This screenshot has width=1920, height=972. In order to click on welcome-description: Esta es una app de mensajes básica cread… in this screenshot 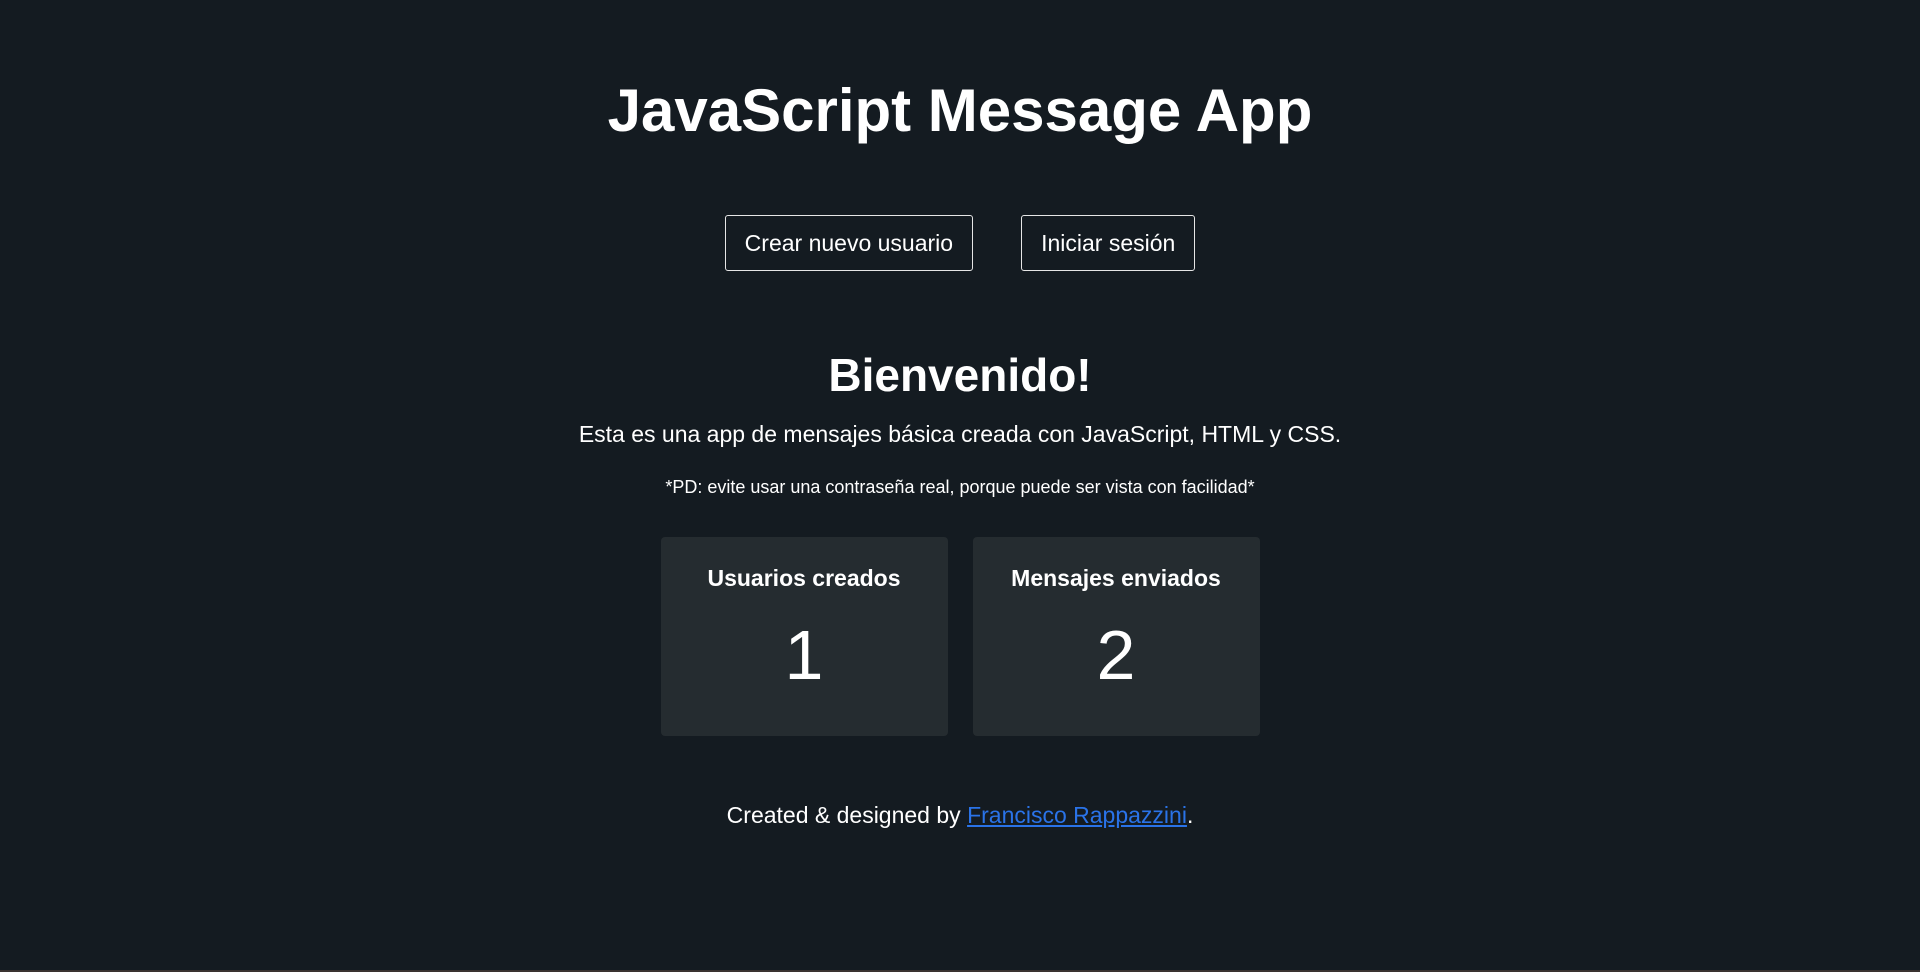, I will do `click(960, 434)`.